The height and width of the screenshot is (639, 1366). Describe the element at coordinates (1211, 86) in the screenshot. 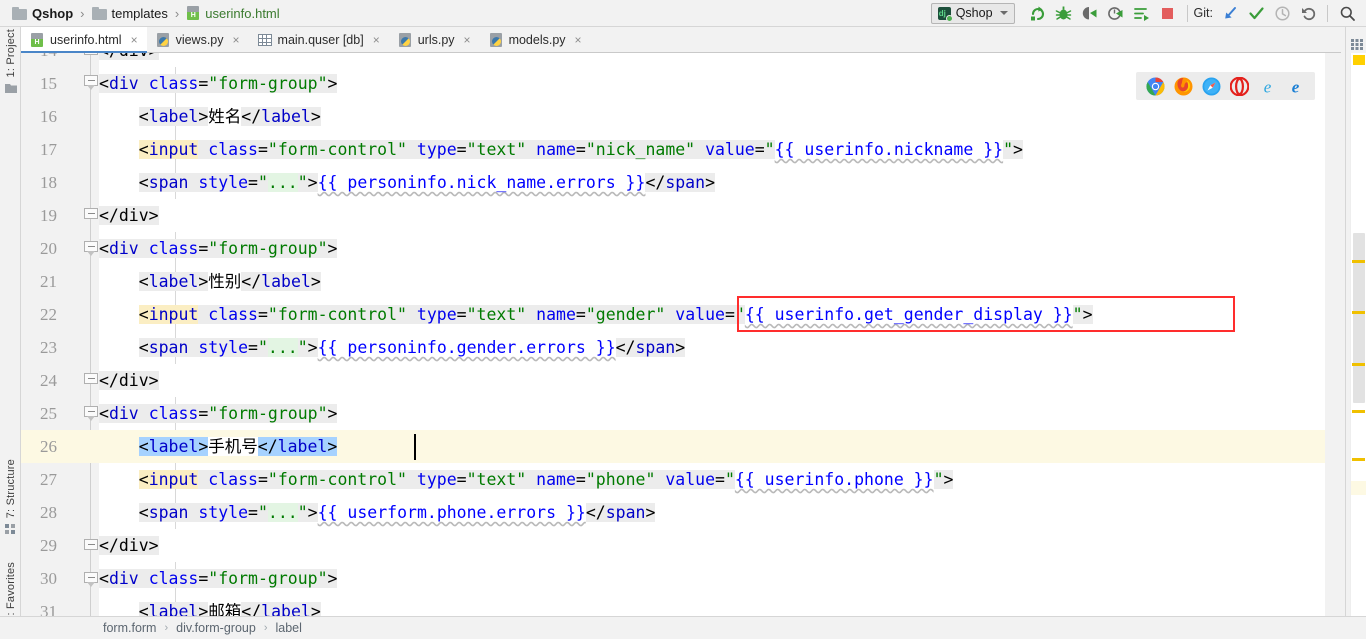

I see `safari-icon` at that location.